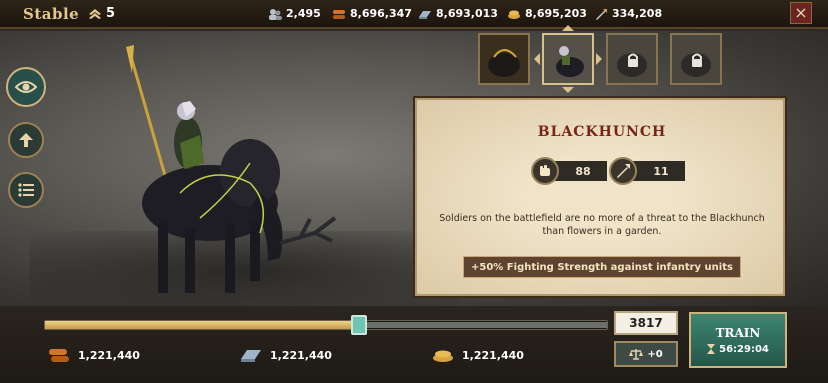  What do you see at coordinates (711, 349) in the screenshot?
I see `hourglass-icon` at bounding box center [711, 349].